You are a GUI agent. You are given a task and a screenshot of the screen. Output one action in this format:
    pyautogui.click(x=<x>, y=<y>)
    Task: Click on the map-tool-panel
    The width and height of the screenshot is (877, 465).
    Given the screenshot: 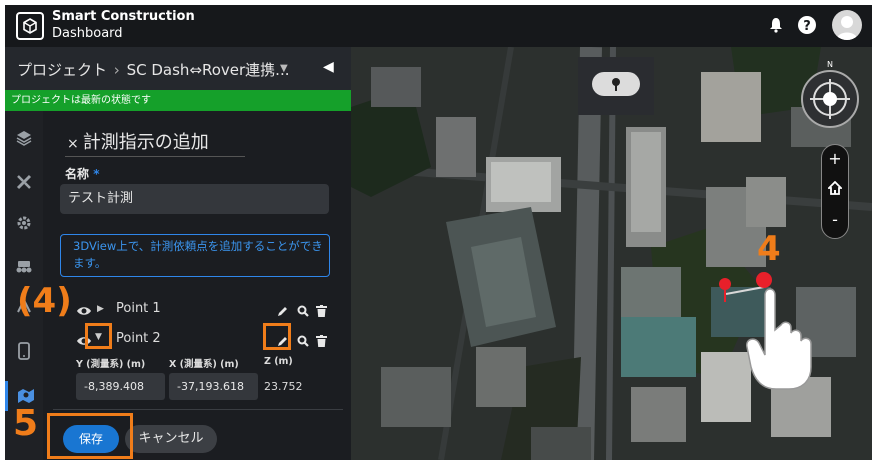 What is the action you would take?
    pyautogui.click(x=616, y=86)
    